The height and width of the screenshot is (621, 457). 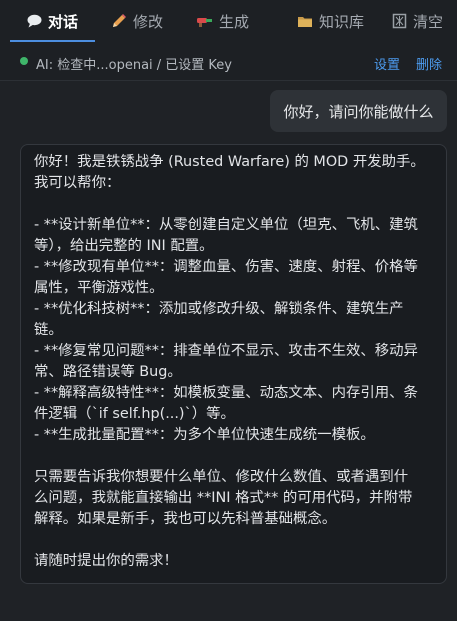 I want to click on assistant-line: - **修复常见问题**：排查单位不显示、攻击不生效、移动异, so click(x=226, y=351).